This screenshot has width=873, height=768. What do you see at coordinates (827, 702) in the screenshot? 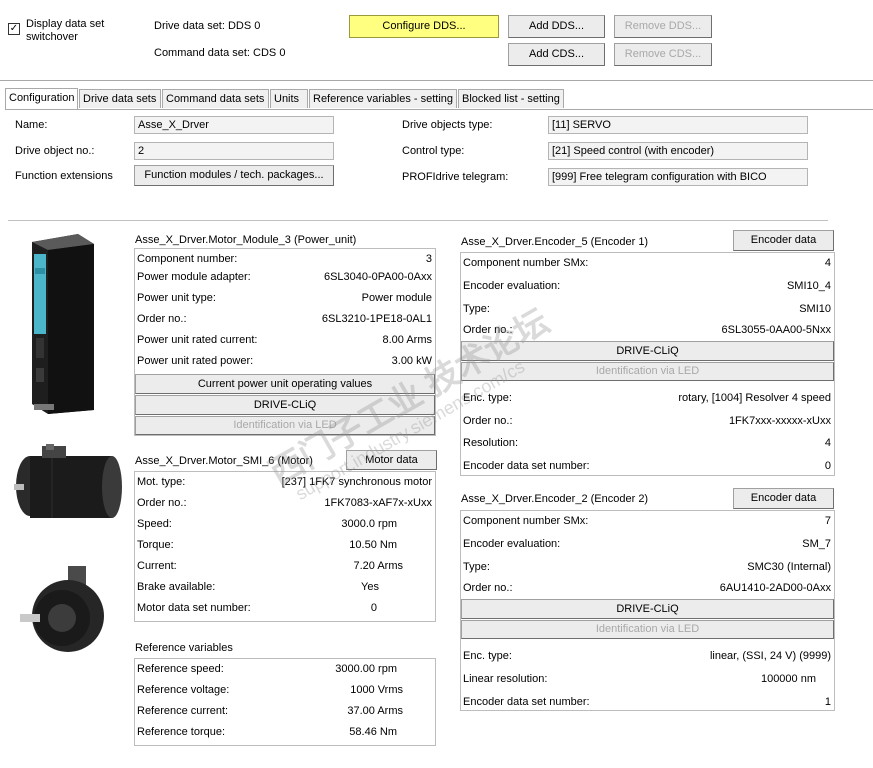
I see `e2-v-6: 1` at bounding box center [827, 702].